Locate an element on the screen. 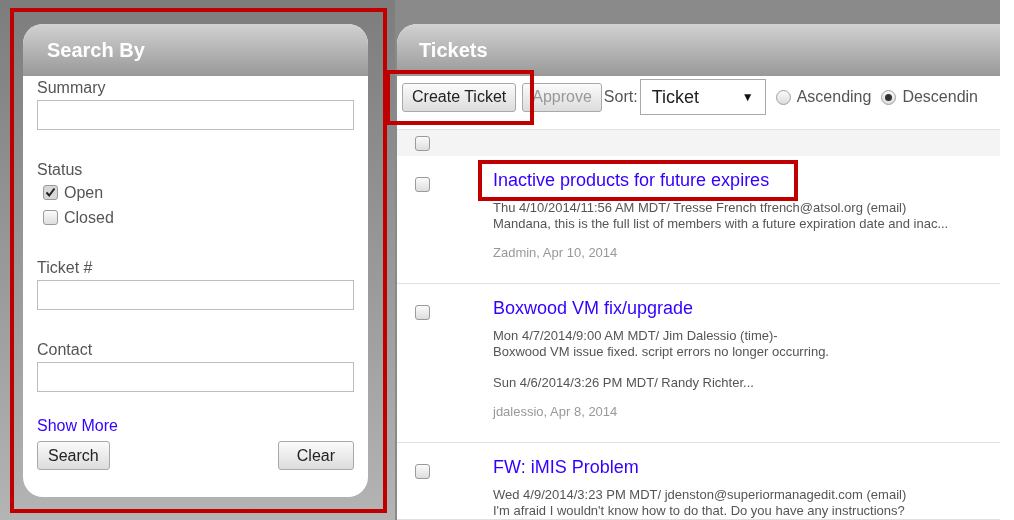  clear-button: Clear is located at coordinates (315, 455).